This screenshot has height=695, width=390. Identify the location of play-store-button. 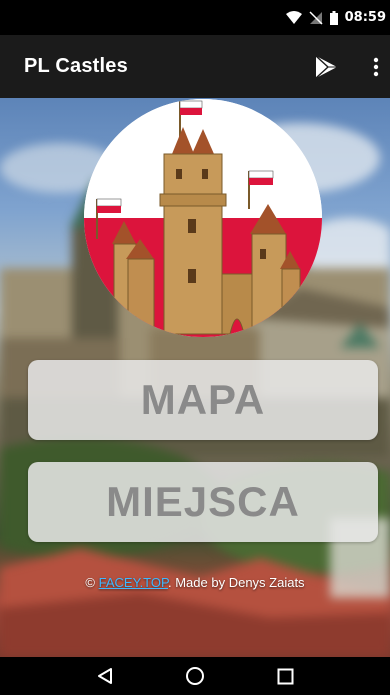
(326, 67).